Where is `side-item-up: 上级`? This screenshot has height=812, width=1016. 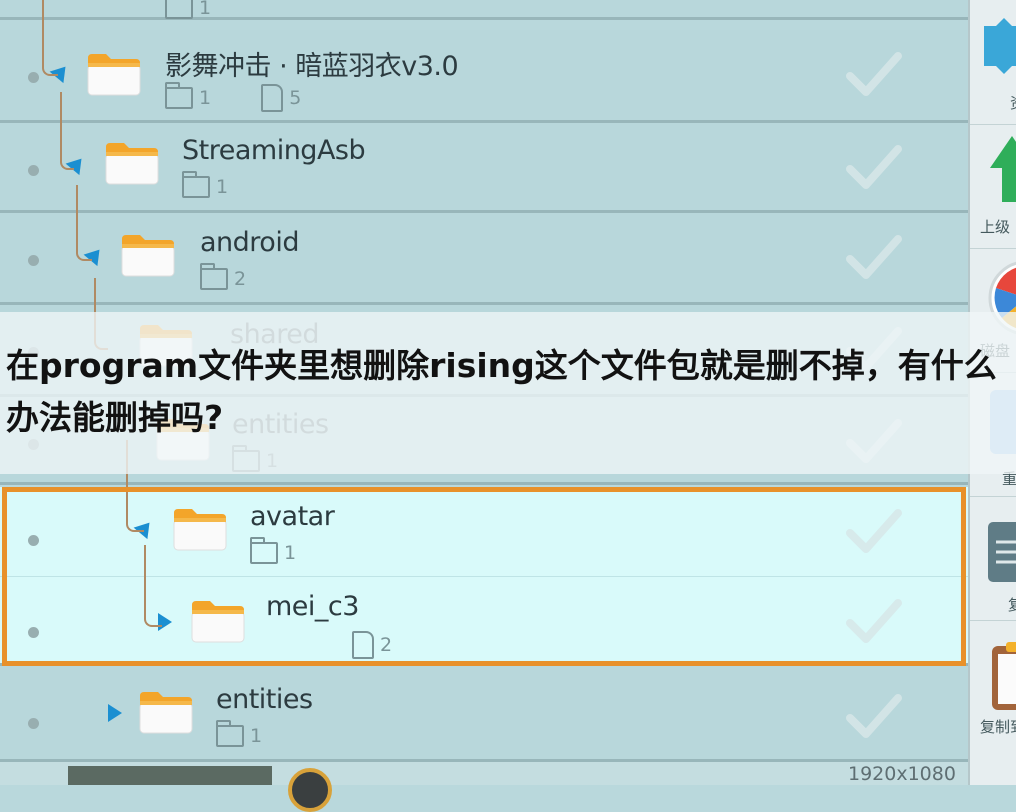
side-item-up: 上级 is located at coordinates (993, 186).